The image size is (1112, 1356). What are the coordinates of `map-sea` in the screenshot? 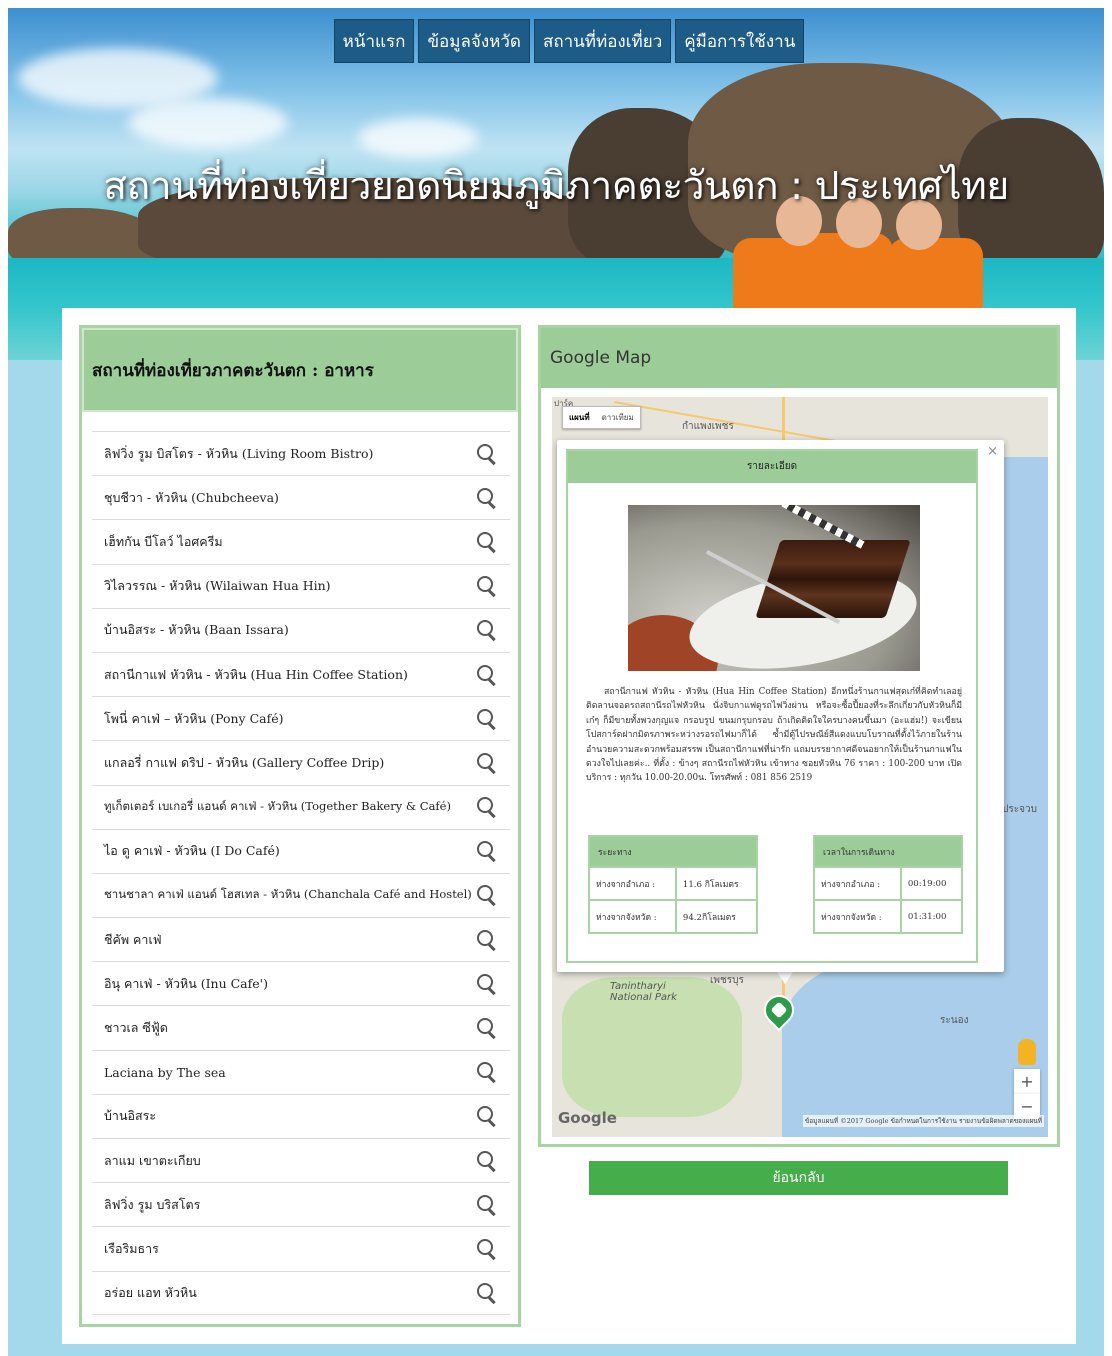 It's located at (915, 1047).